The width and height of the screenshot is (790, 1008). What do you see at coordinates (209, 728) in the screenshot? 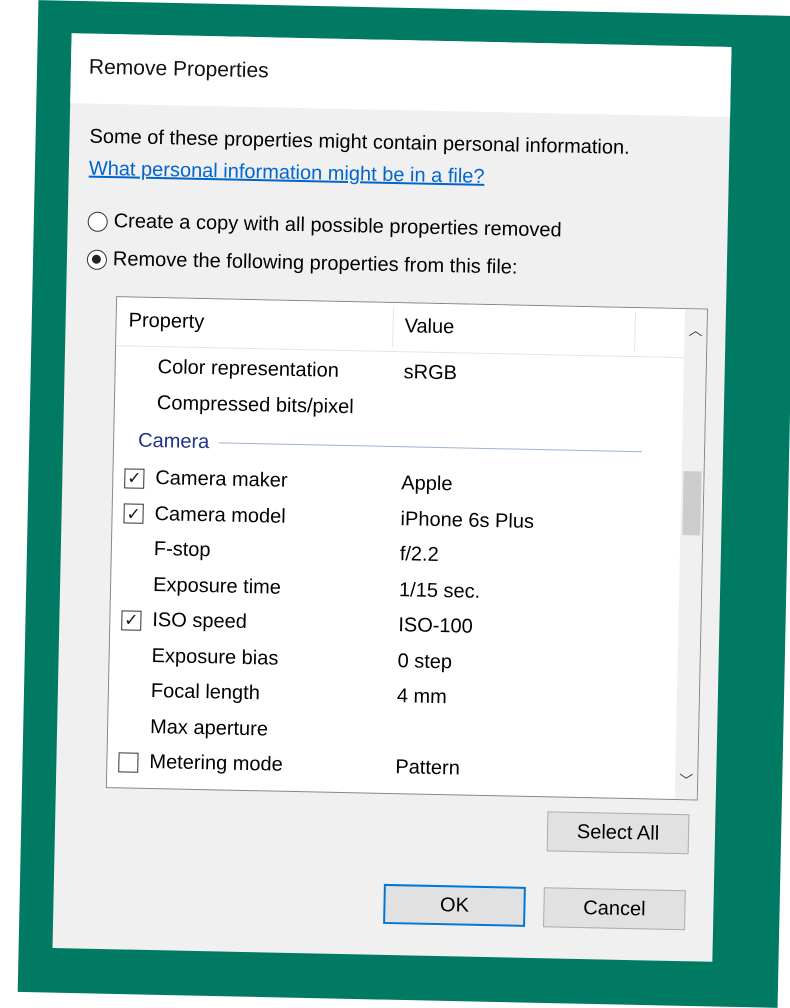
I see `property-name: Max aperture` at bounding box center [209, 728].